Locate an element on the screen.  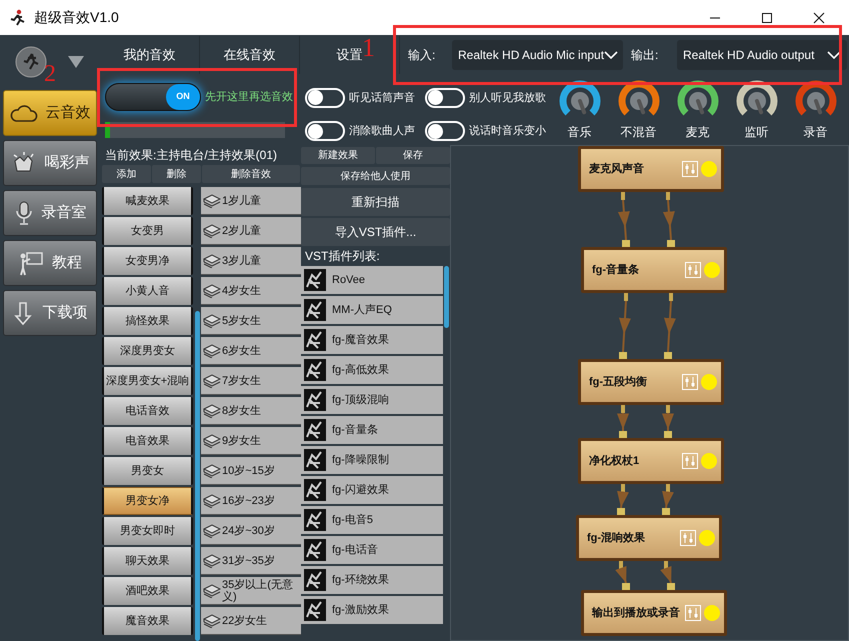
effect-item: 喊麦效果 is located at coordinates (147, 201).